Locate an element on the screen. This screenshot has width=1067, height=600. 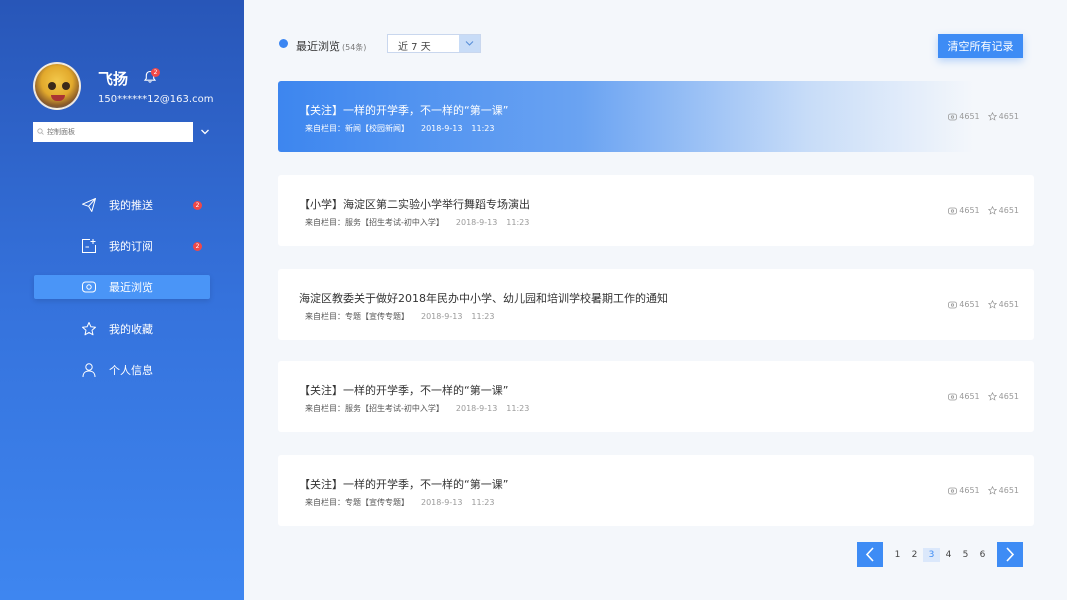
record-source: 来自栏目：专题【宣传专题】 is located at coordinates (357, 316).